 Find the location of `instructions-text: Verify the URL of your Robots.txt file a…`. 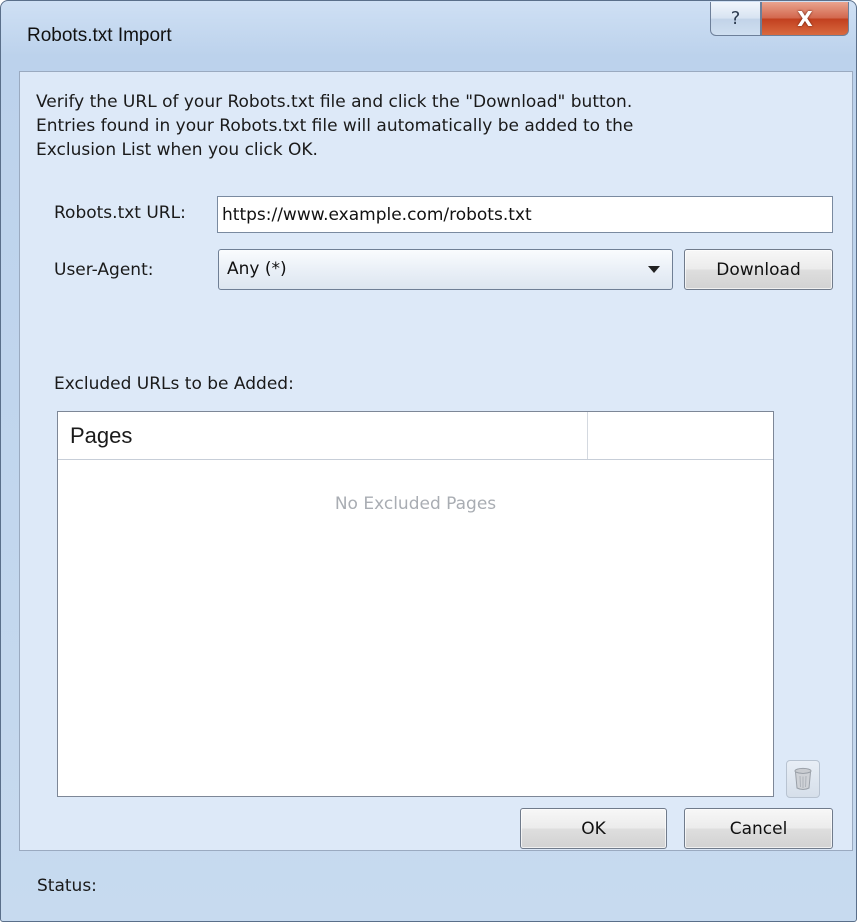

instructions-text: Verify the URL of your Robots.txt file a… is located at coordinates (335, 126).